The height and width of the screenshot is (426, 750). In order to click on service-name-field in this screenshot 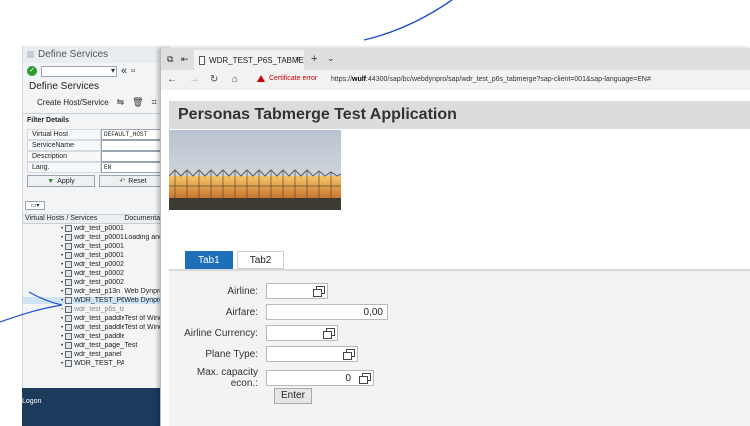, I will do `click(134, 145)`.